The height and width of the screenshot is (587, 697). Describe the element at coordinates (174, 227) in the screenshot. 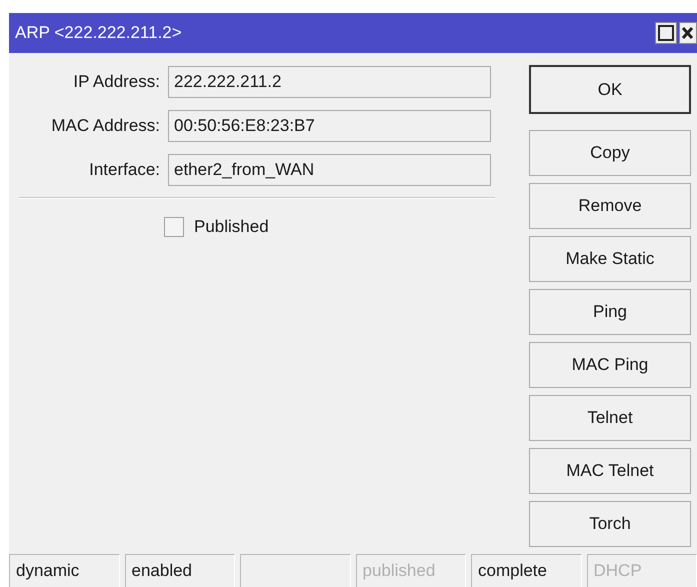

I see `checkbox` at that location.